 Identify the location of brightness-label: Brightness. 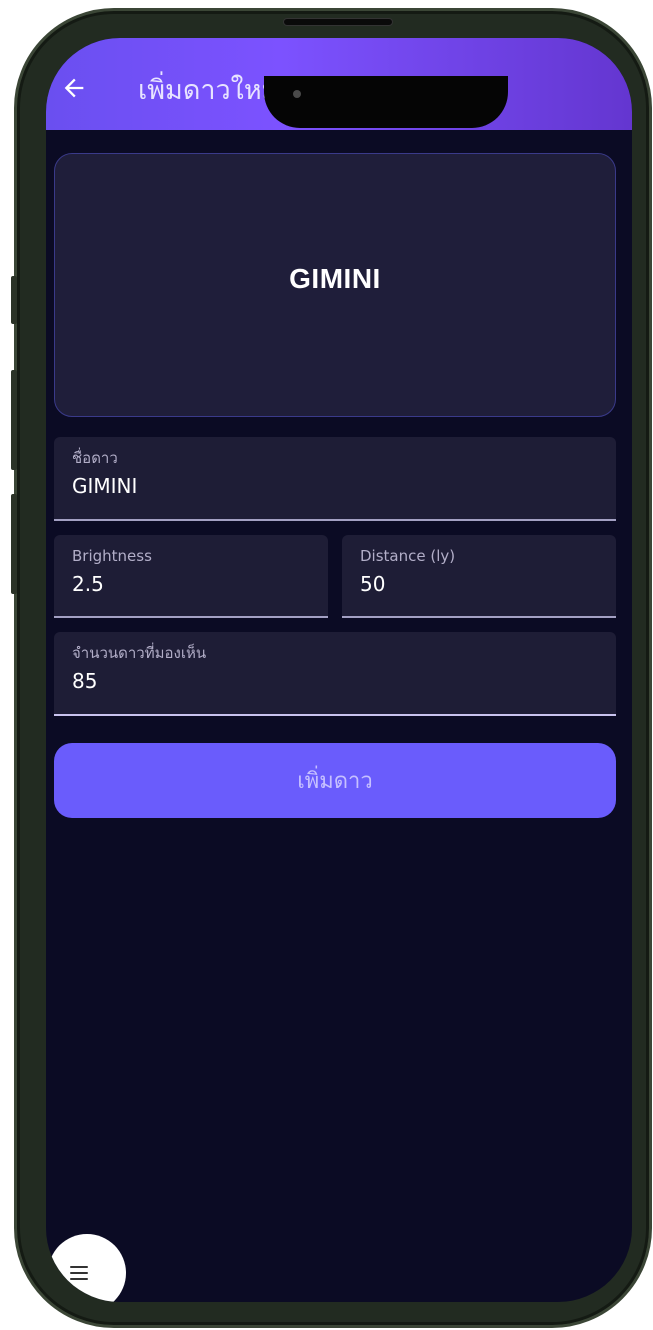
(112, 556).